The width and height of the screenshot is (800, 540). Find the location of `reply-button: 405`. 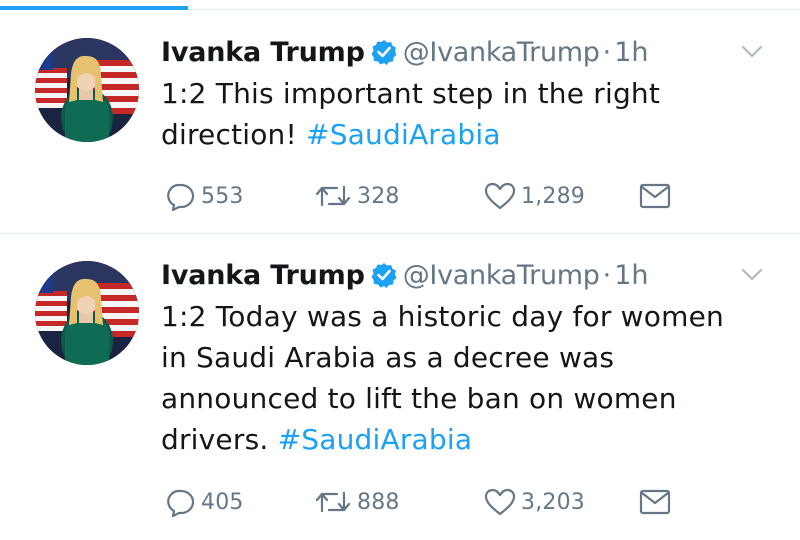

reply-button: 405 is located at coordinates (202, 502).